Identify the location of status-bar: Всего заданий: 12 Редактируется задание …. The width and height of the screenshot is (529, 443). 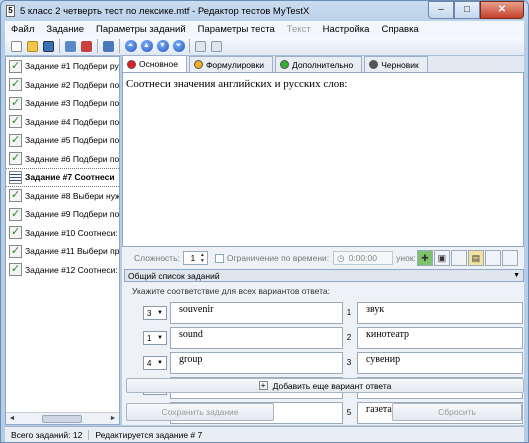
(264, 434).